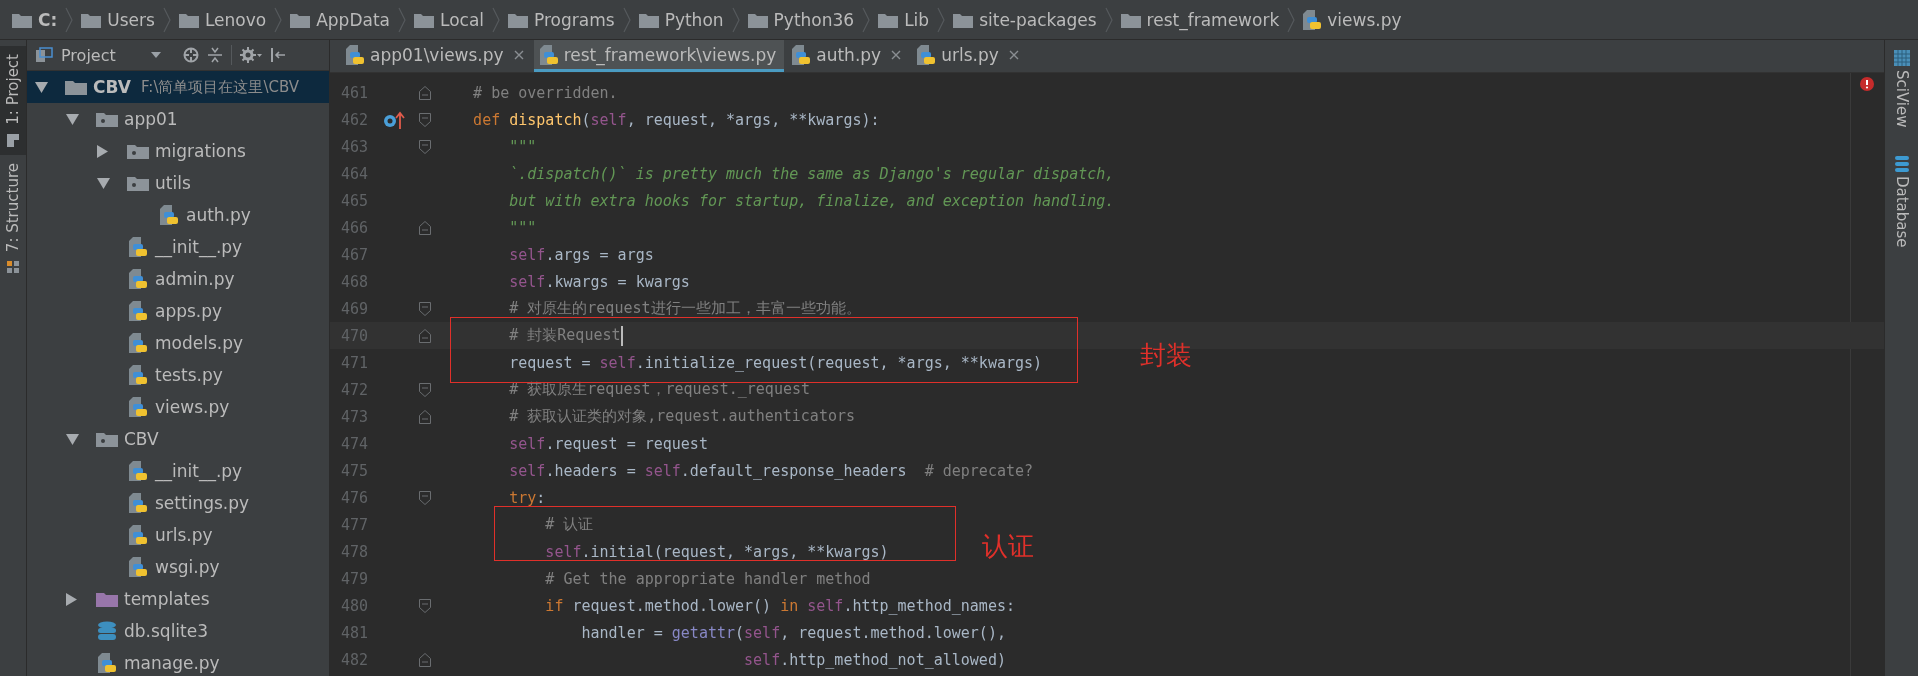 The height and width of the screenshot is (676, 1918). What do you see at coordinates (199, 343) in the screenshot?
I see `file-name: models.py` at bounding box center [199, 343].